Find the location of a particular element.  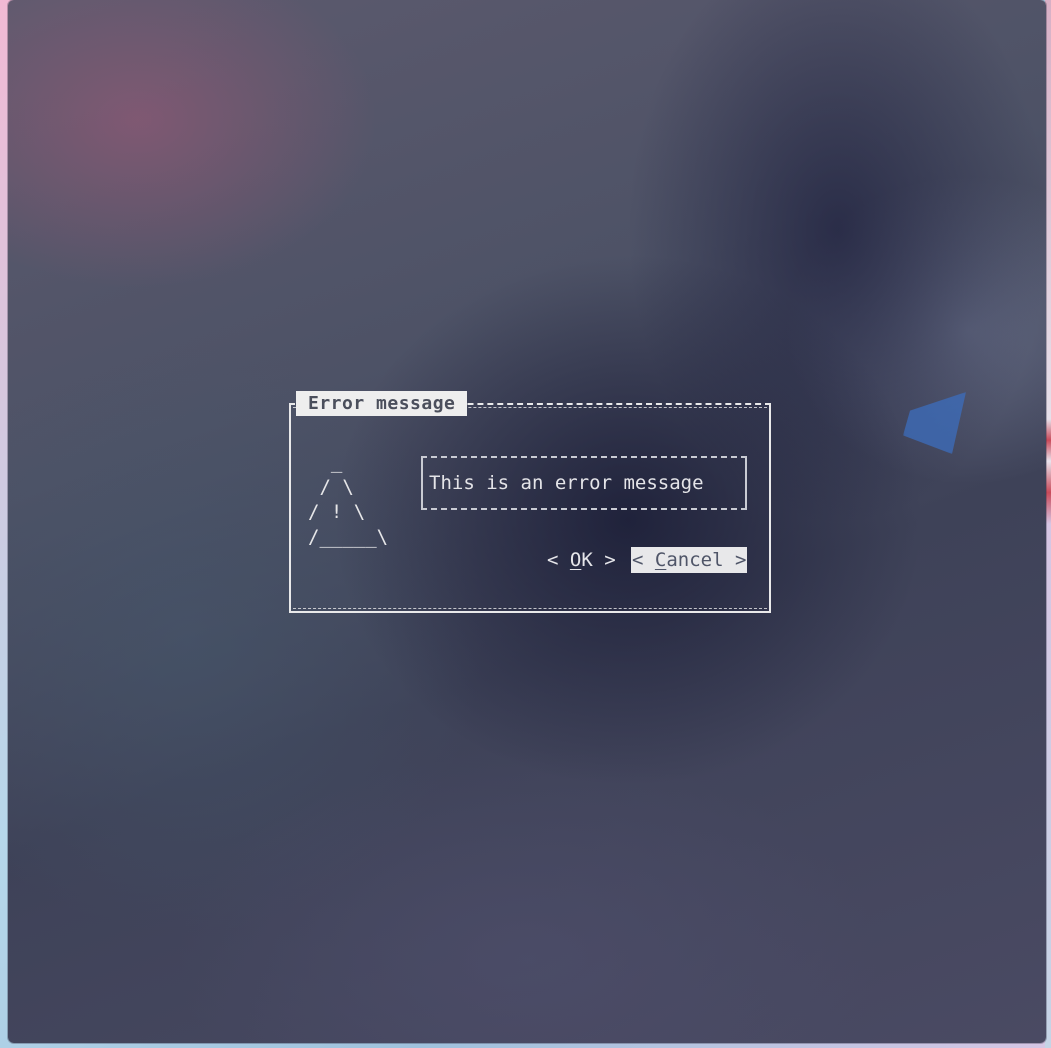

error-message-text: This is an error message is located at coordinates (566, 483).